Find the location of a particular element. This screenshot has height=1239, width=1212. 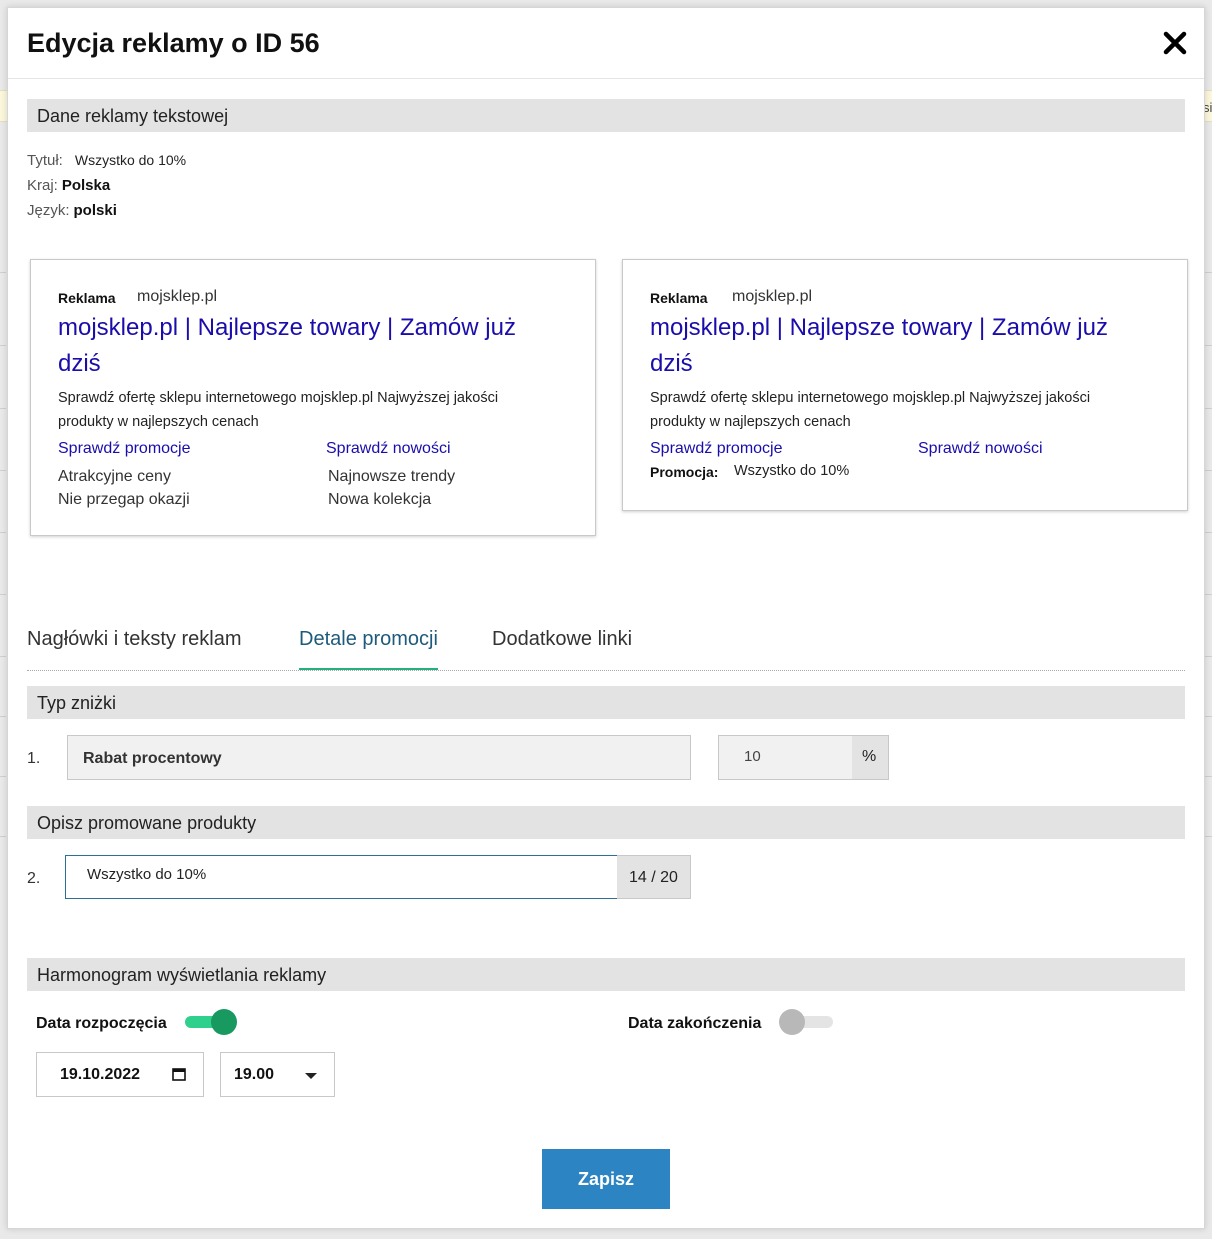

ad-preview-sitelink-desc: Atrakcyjne ceny is located at coordinates (114, 476).